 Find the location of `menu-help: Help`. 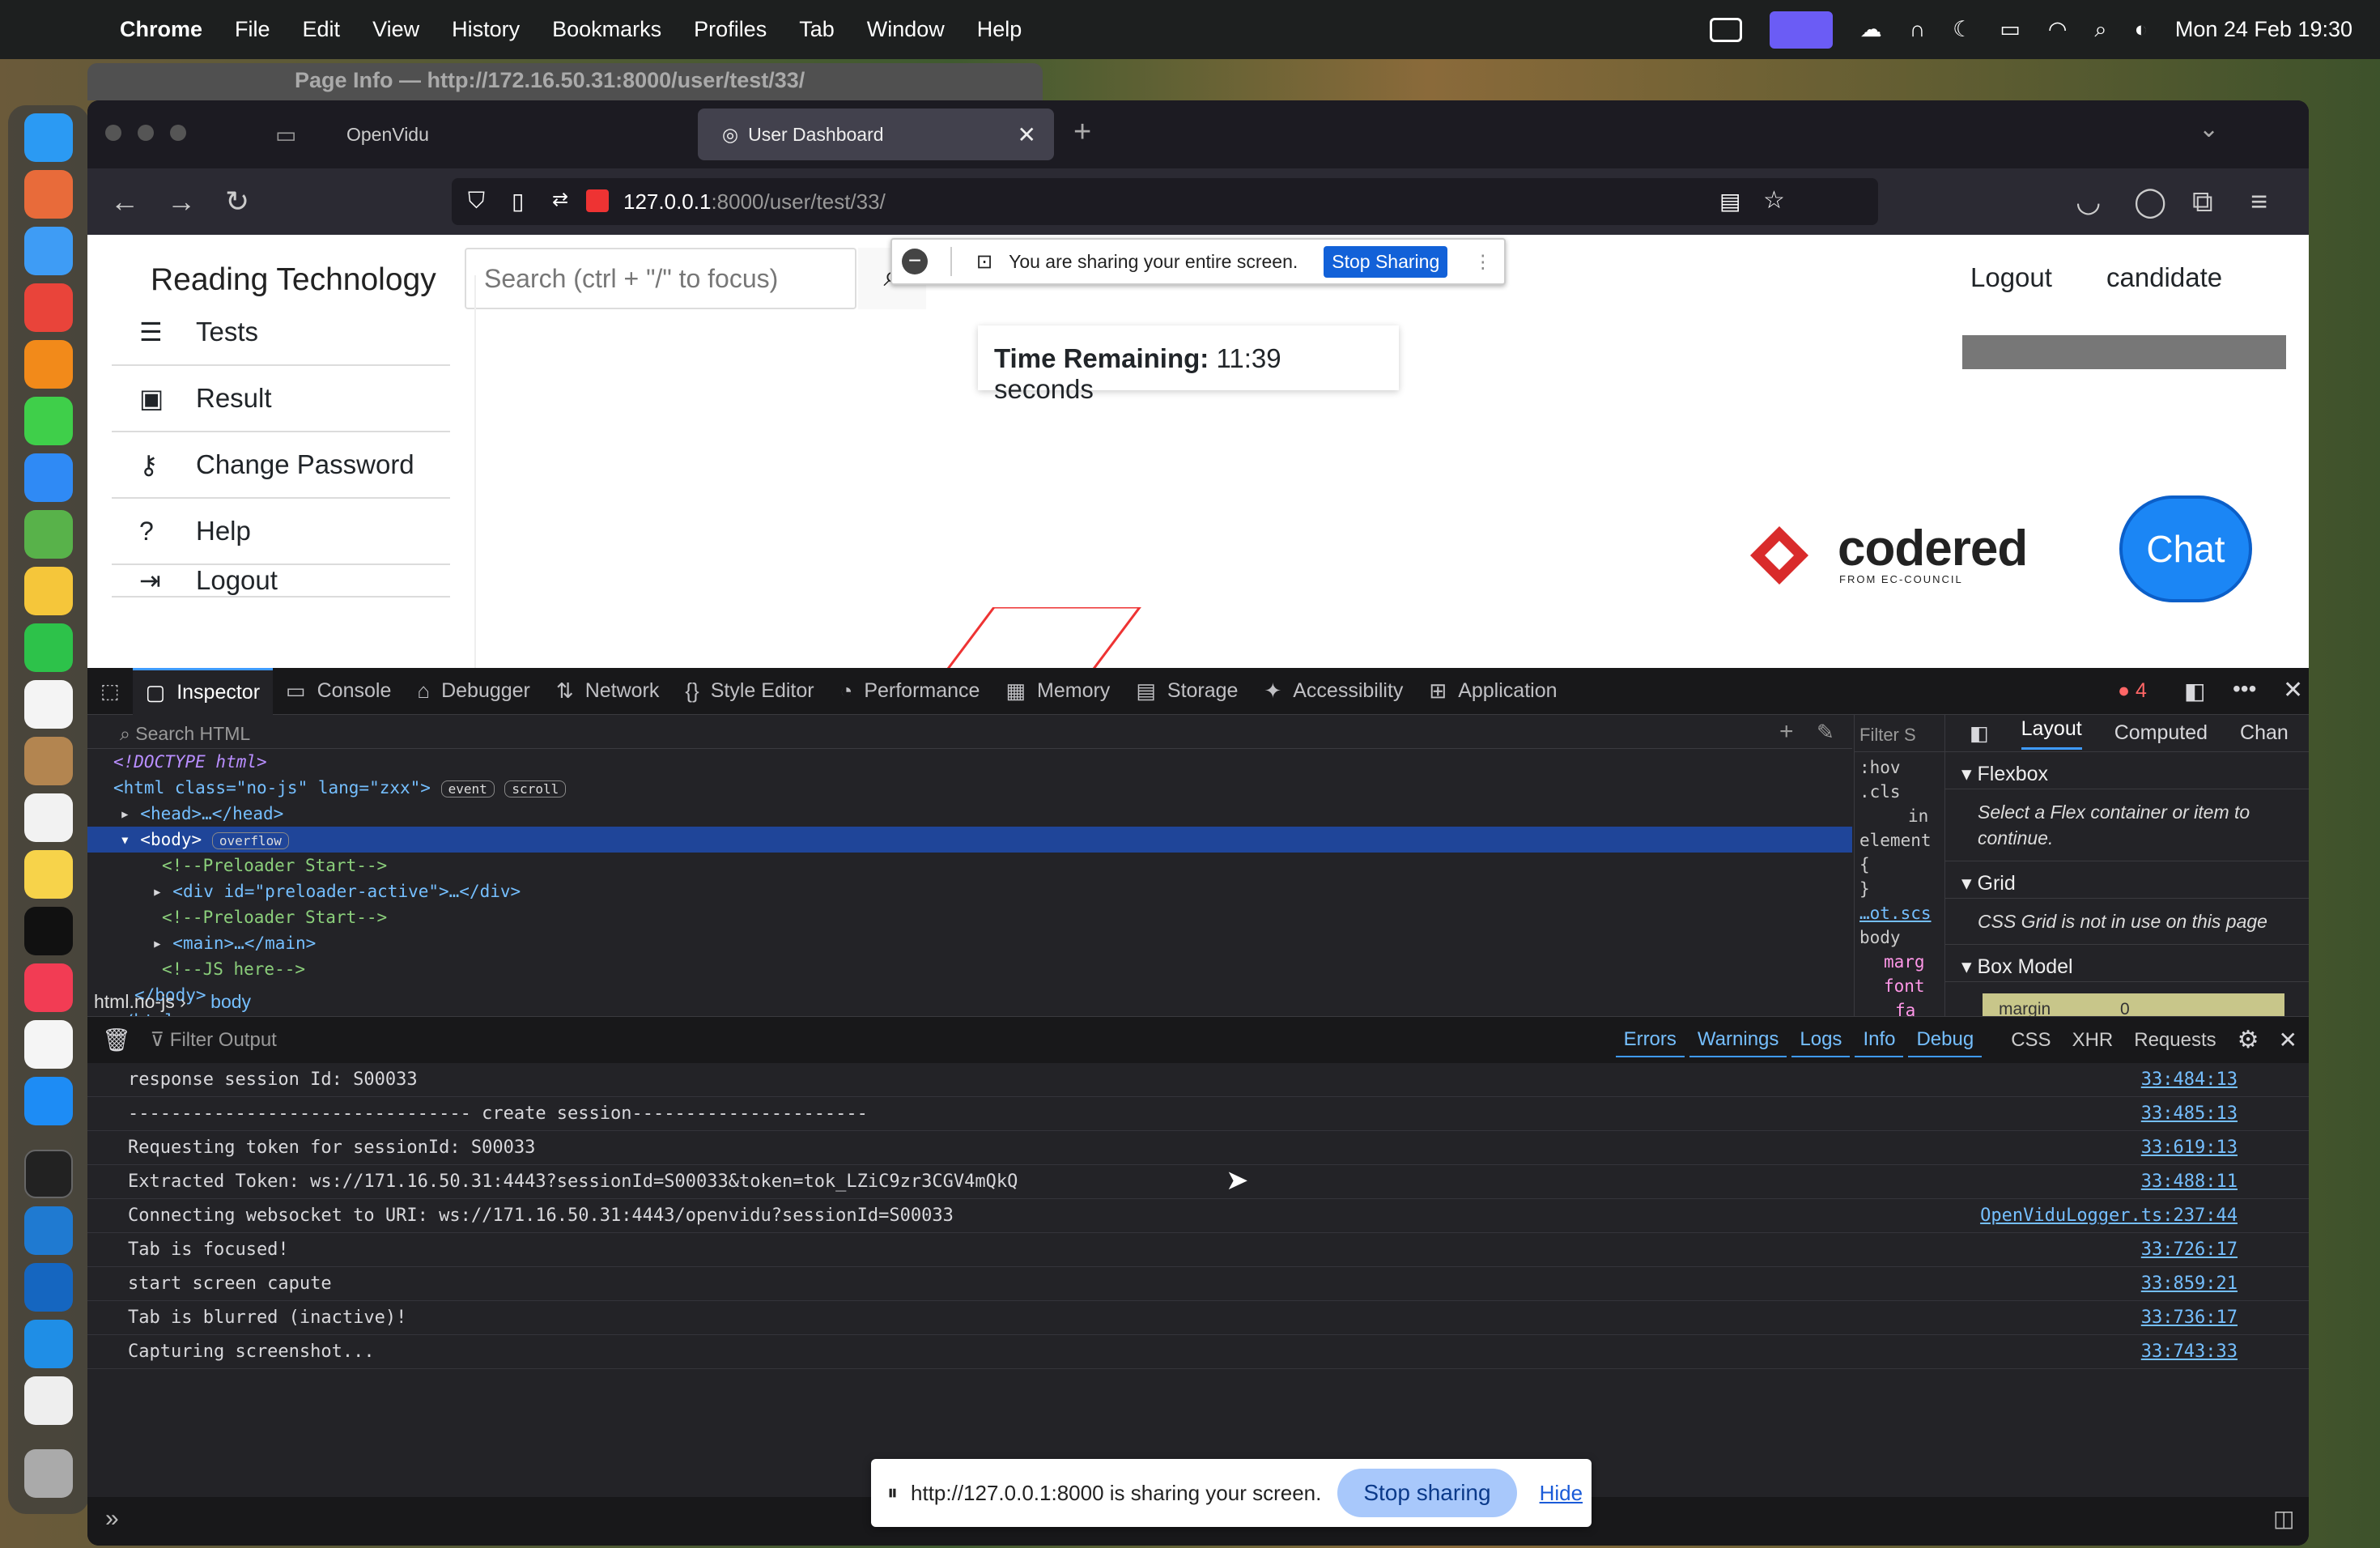

menu-help: Help is located at coordinates (1000, 29).